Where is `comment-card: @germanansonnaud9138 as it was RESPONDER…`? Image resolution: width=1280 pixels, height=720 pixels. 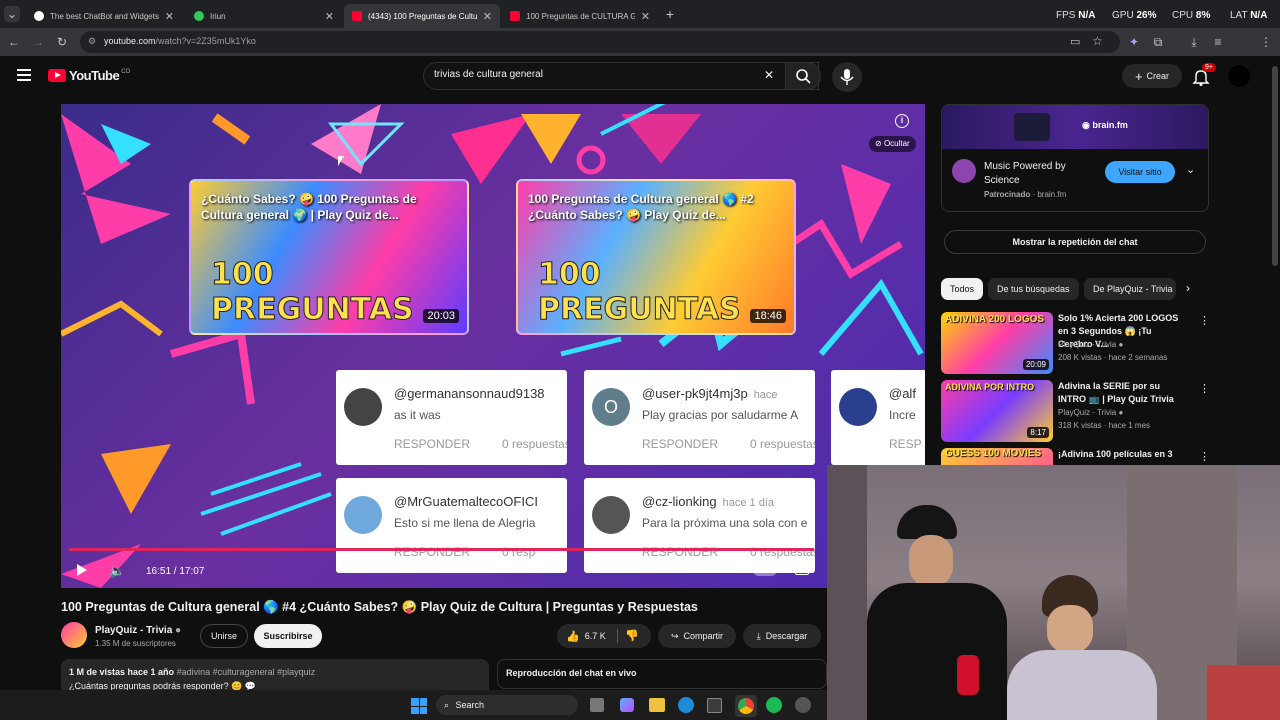
comment-card: @germanansonnaud9138 as it was RESPONDER… is located at coordinates (451, 417).